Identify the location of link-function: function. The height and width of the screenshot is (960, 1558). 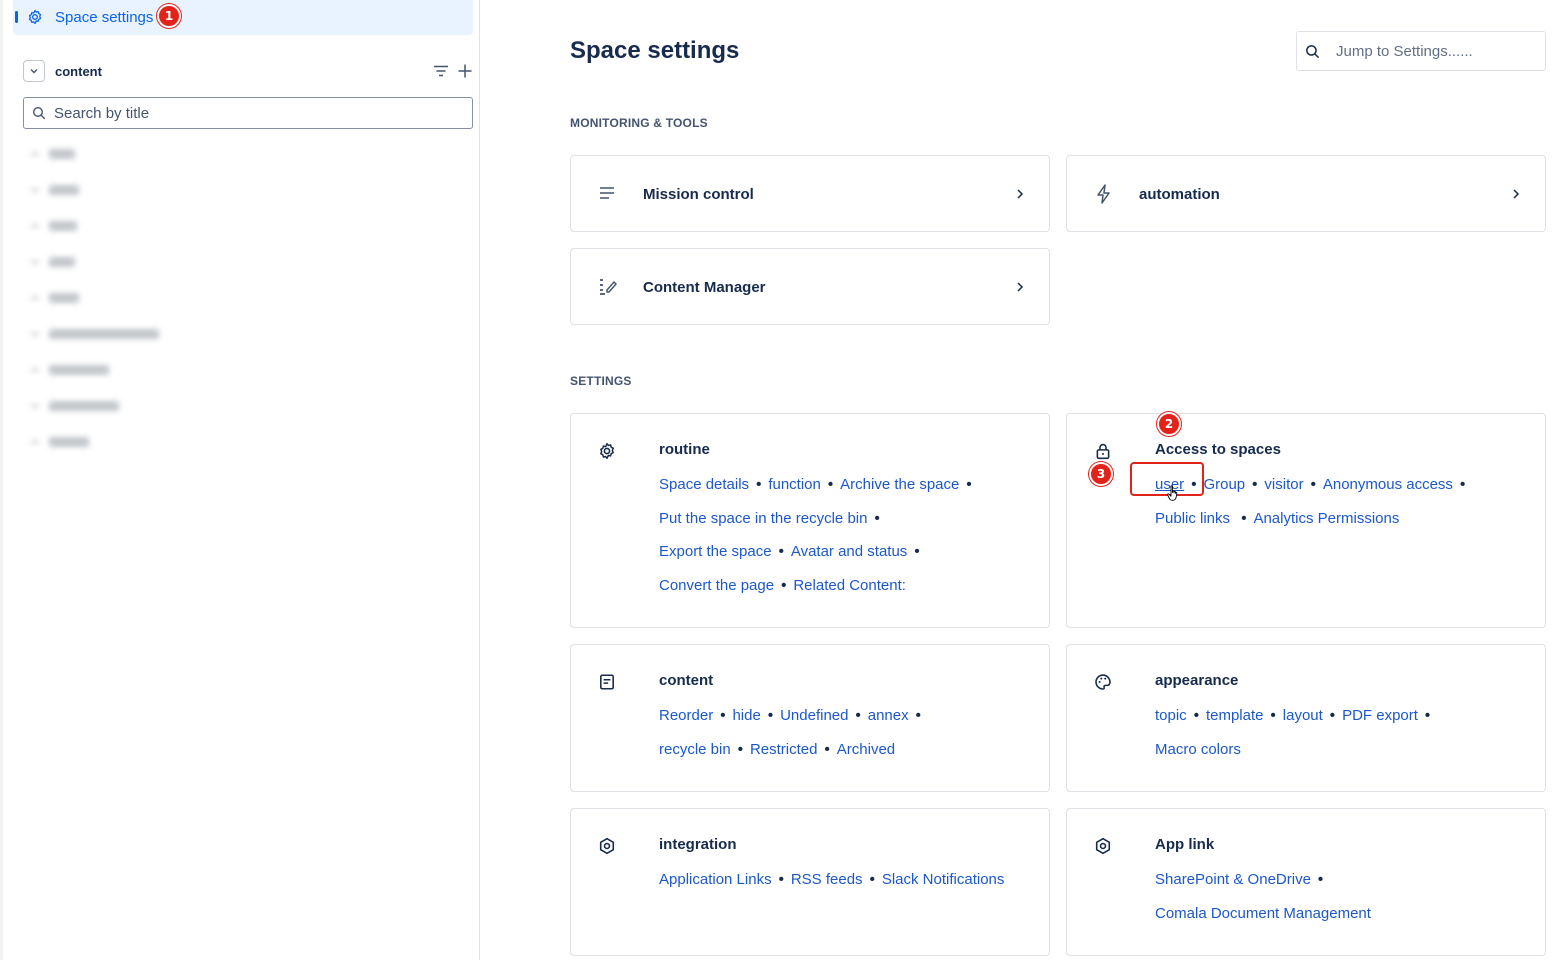
(794, 484).